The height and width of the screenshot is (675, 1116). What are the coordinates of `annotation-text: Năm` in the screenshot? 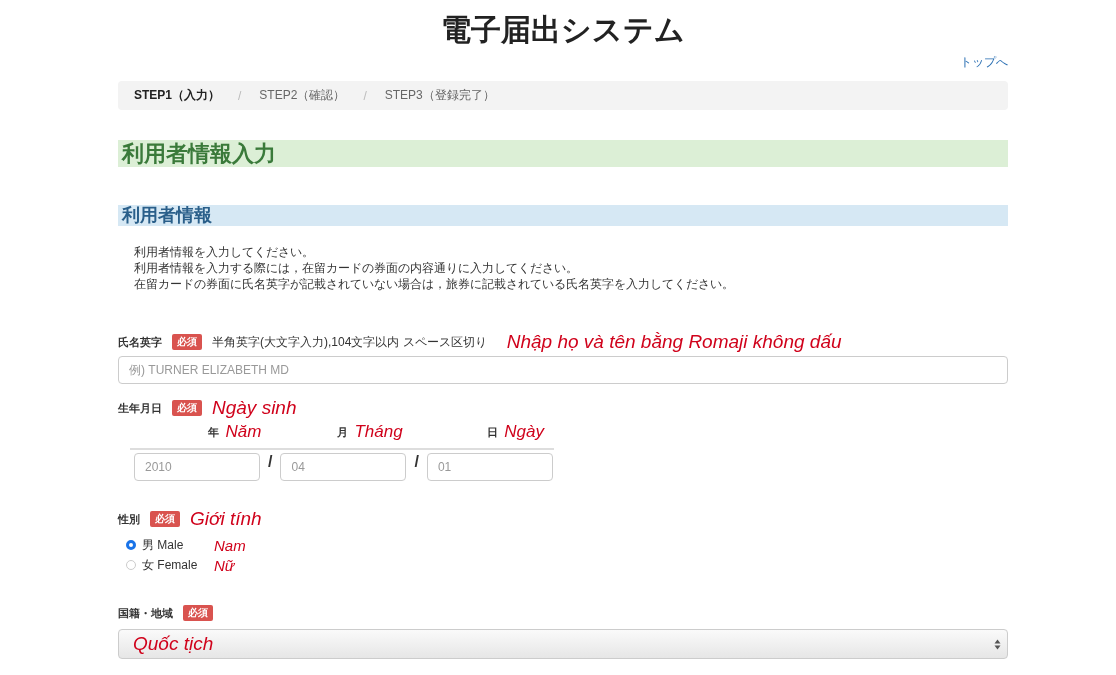 It's located at (243, 432).